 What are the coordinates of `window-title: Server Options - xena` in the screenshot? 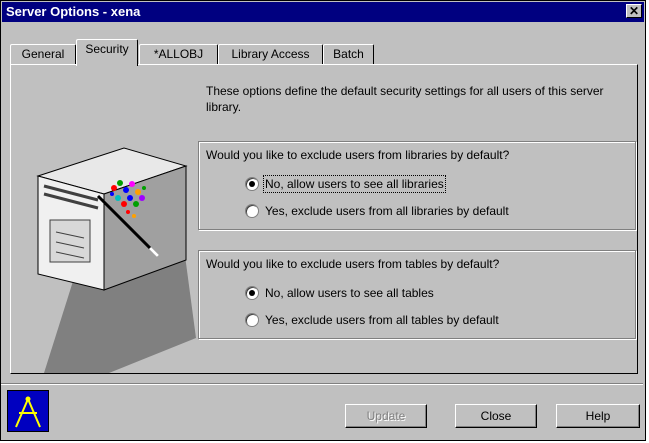 It's located at (73, 11).